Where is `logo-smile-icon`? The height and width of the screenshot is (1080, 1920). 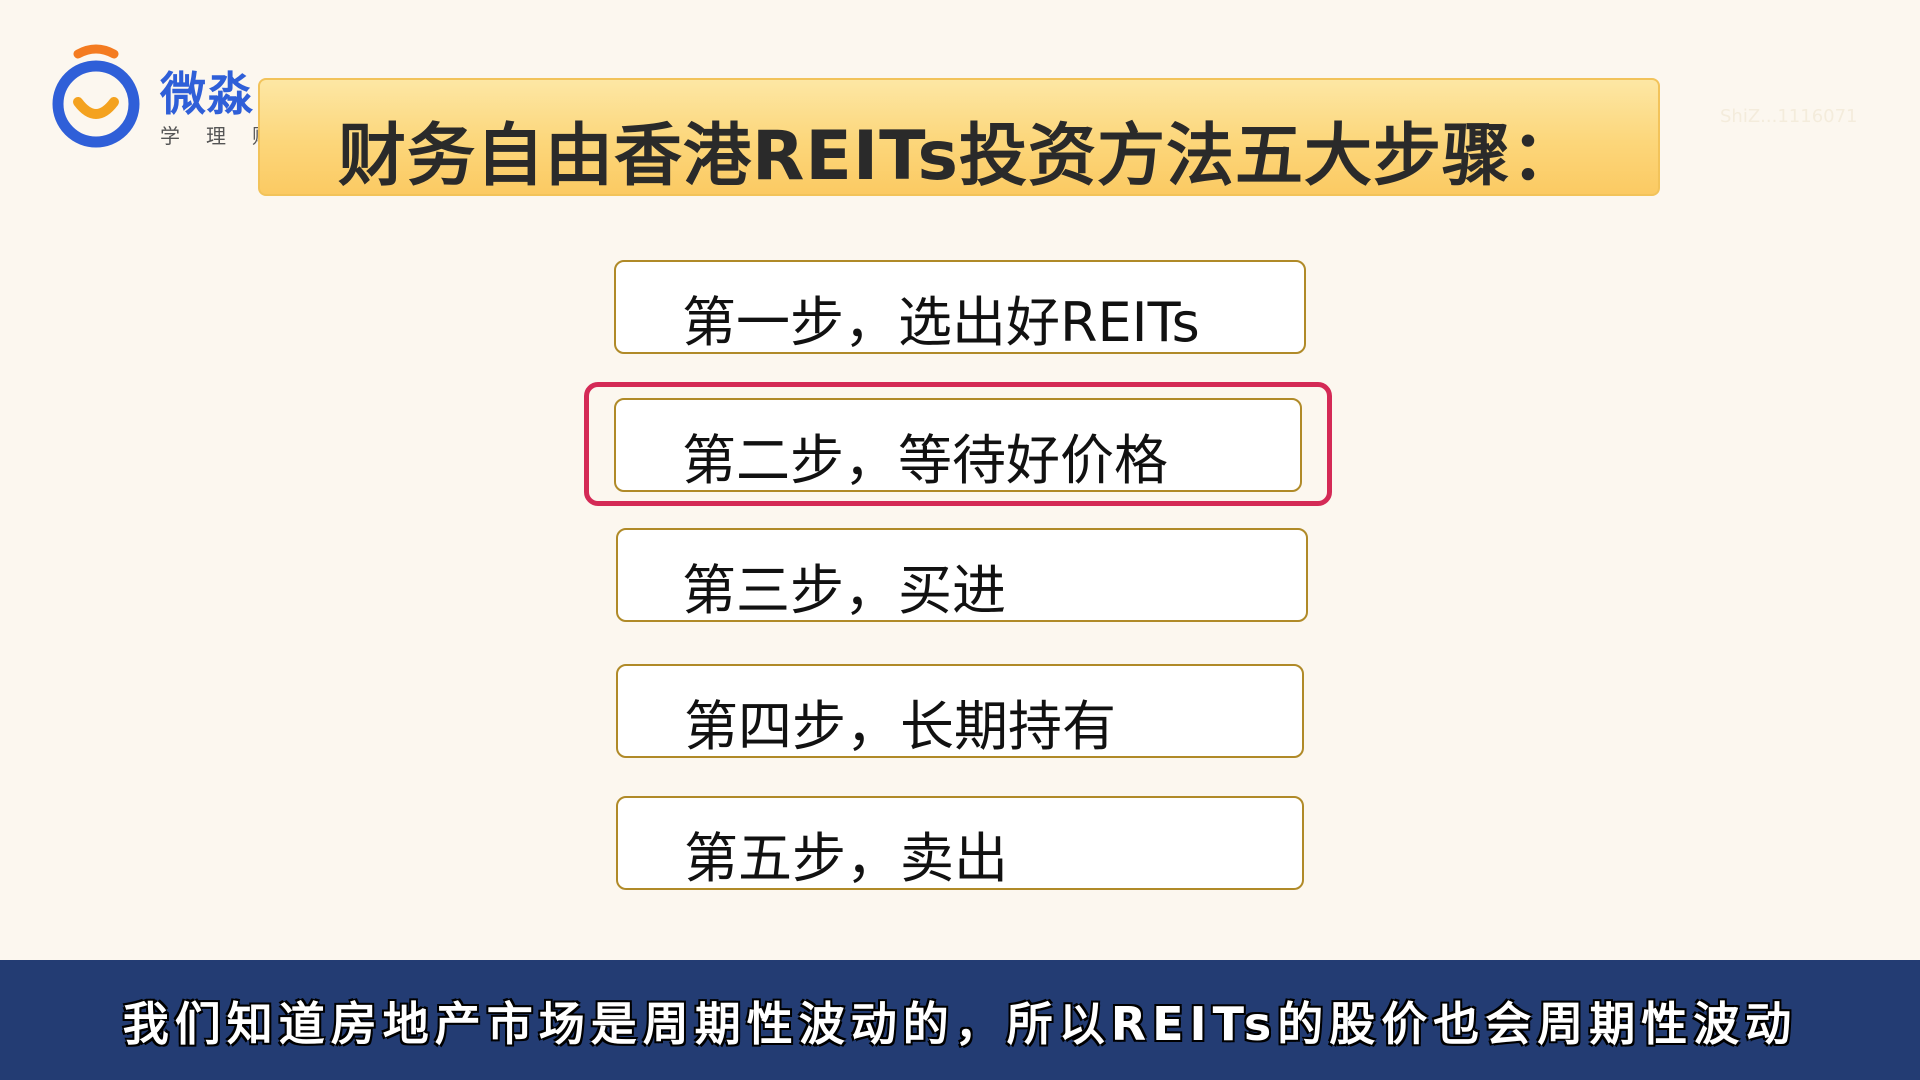
logo-smile-icon is located at coordinates (96, 96).